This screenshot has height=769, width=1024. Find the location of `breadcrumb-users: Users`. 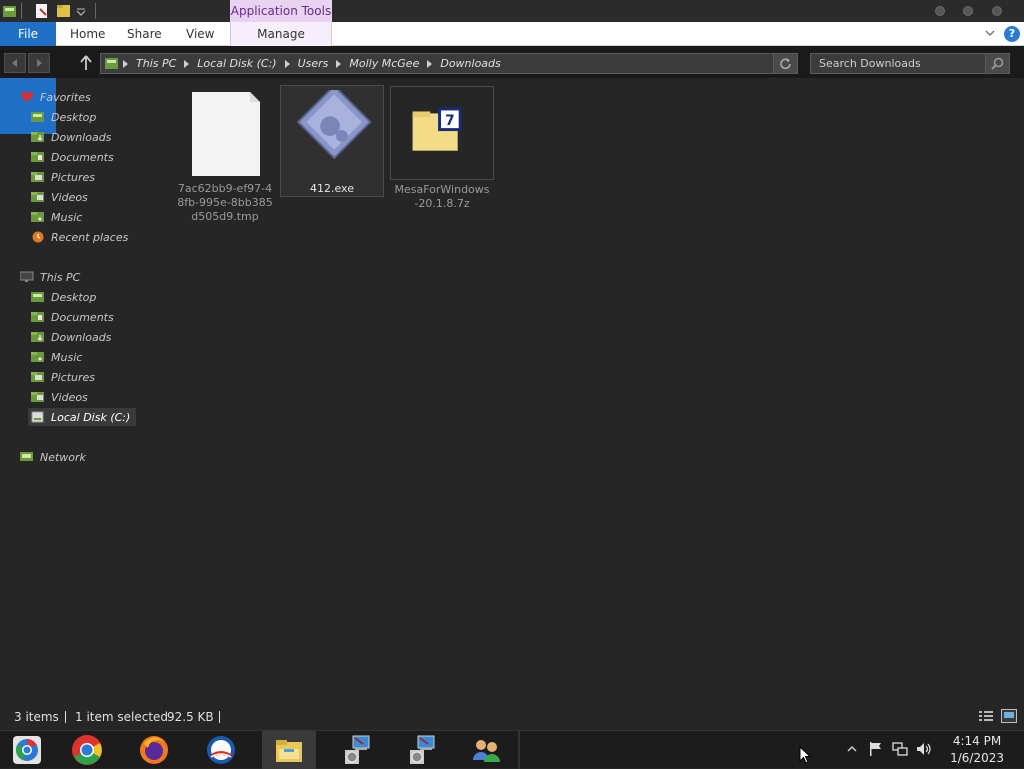

breadcrumb-users: Users is located at coordinates (313, 63).